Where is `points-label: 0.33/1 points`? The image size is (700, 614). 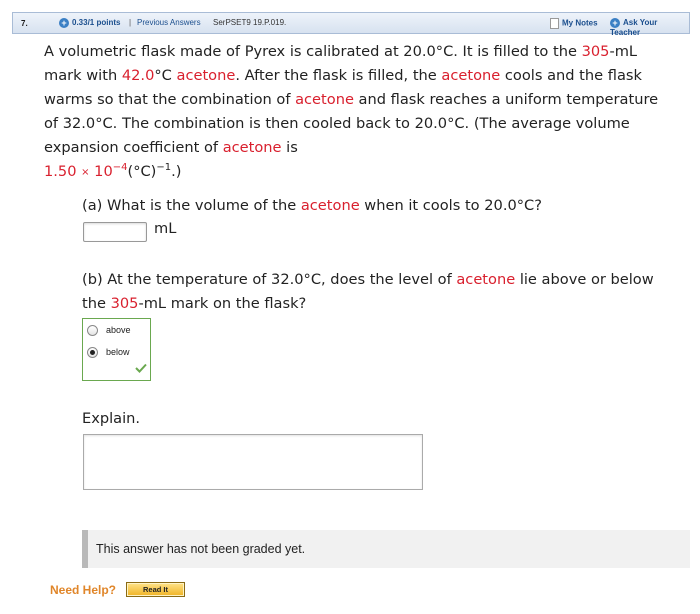 points-label: 0.33/1 points is located at coordinates (96, 23).